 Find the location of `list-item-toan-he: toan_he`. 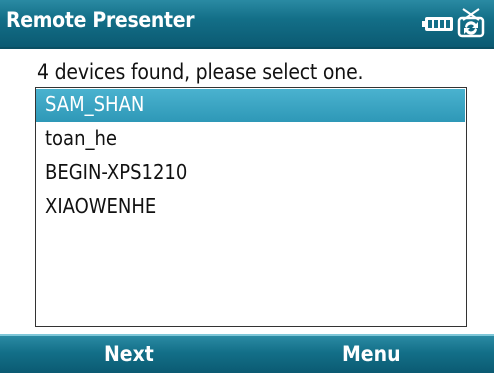

list-item-toan-he: toan_he is located at coordinates (250, 139).